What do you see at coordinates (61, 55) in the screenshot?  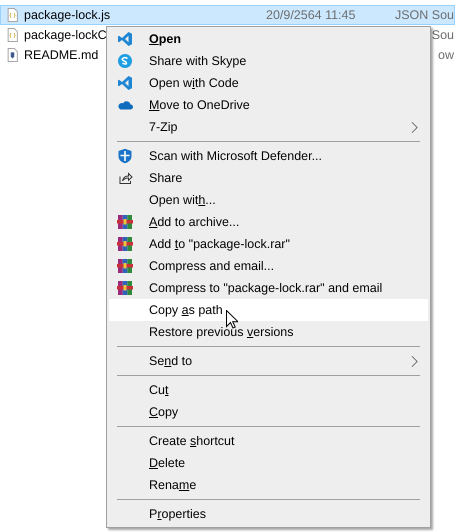 I see `file-name: README.md` at bounding box center [61, 55].